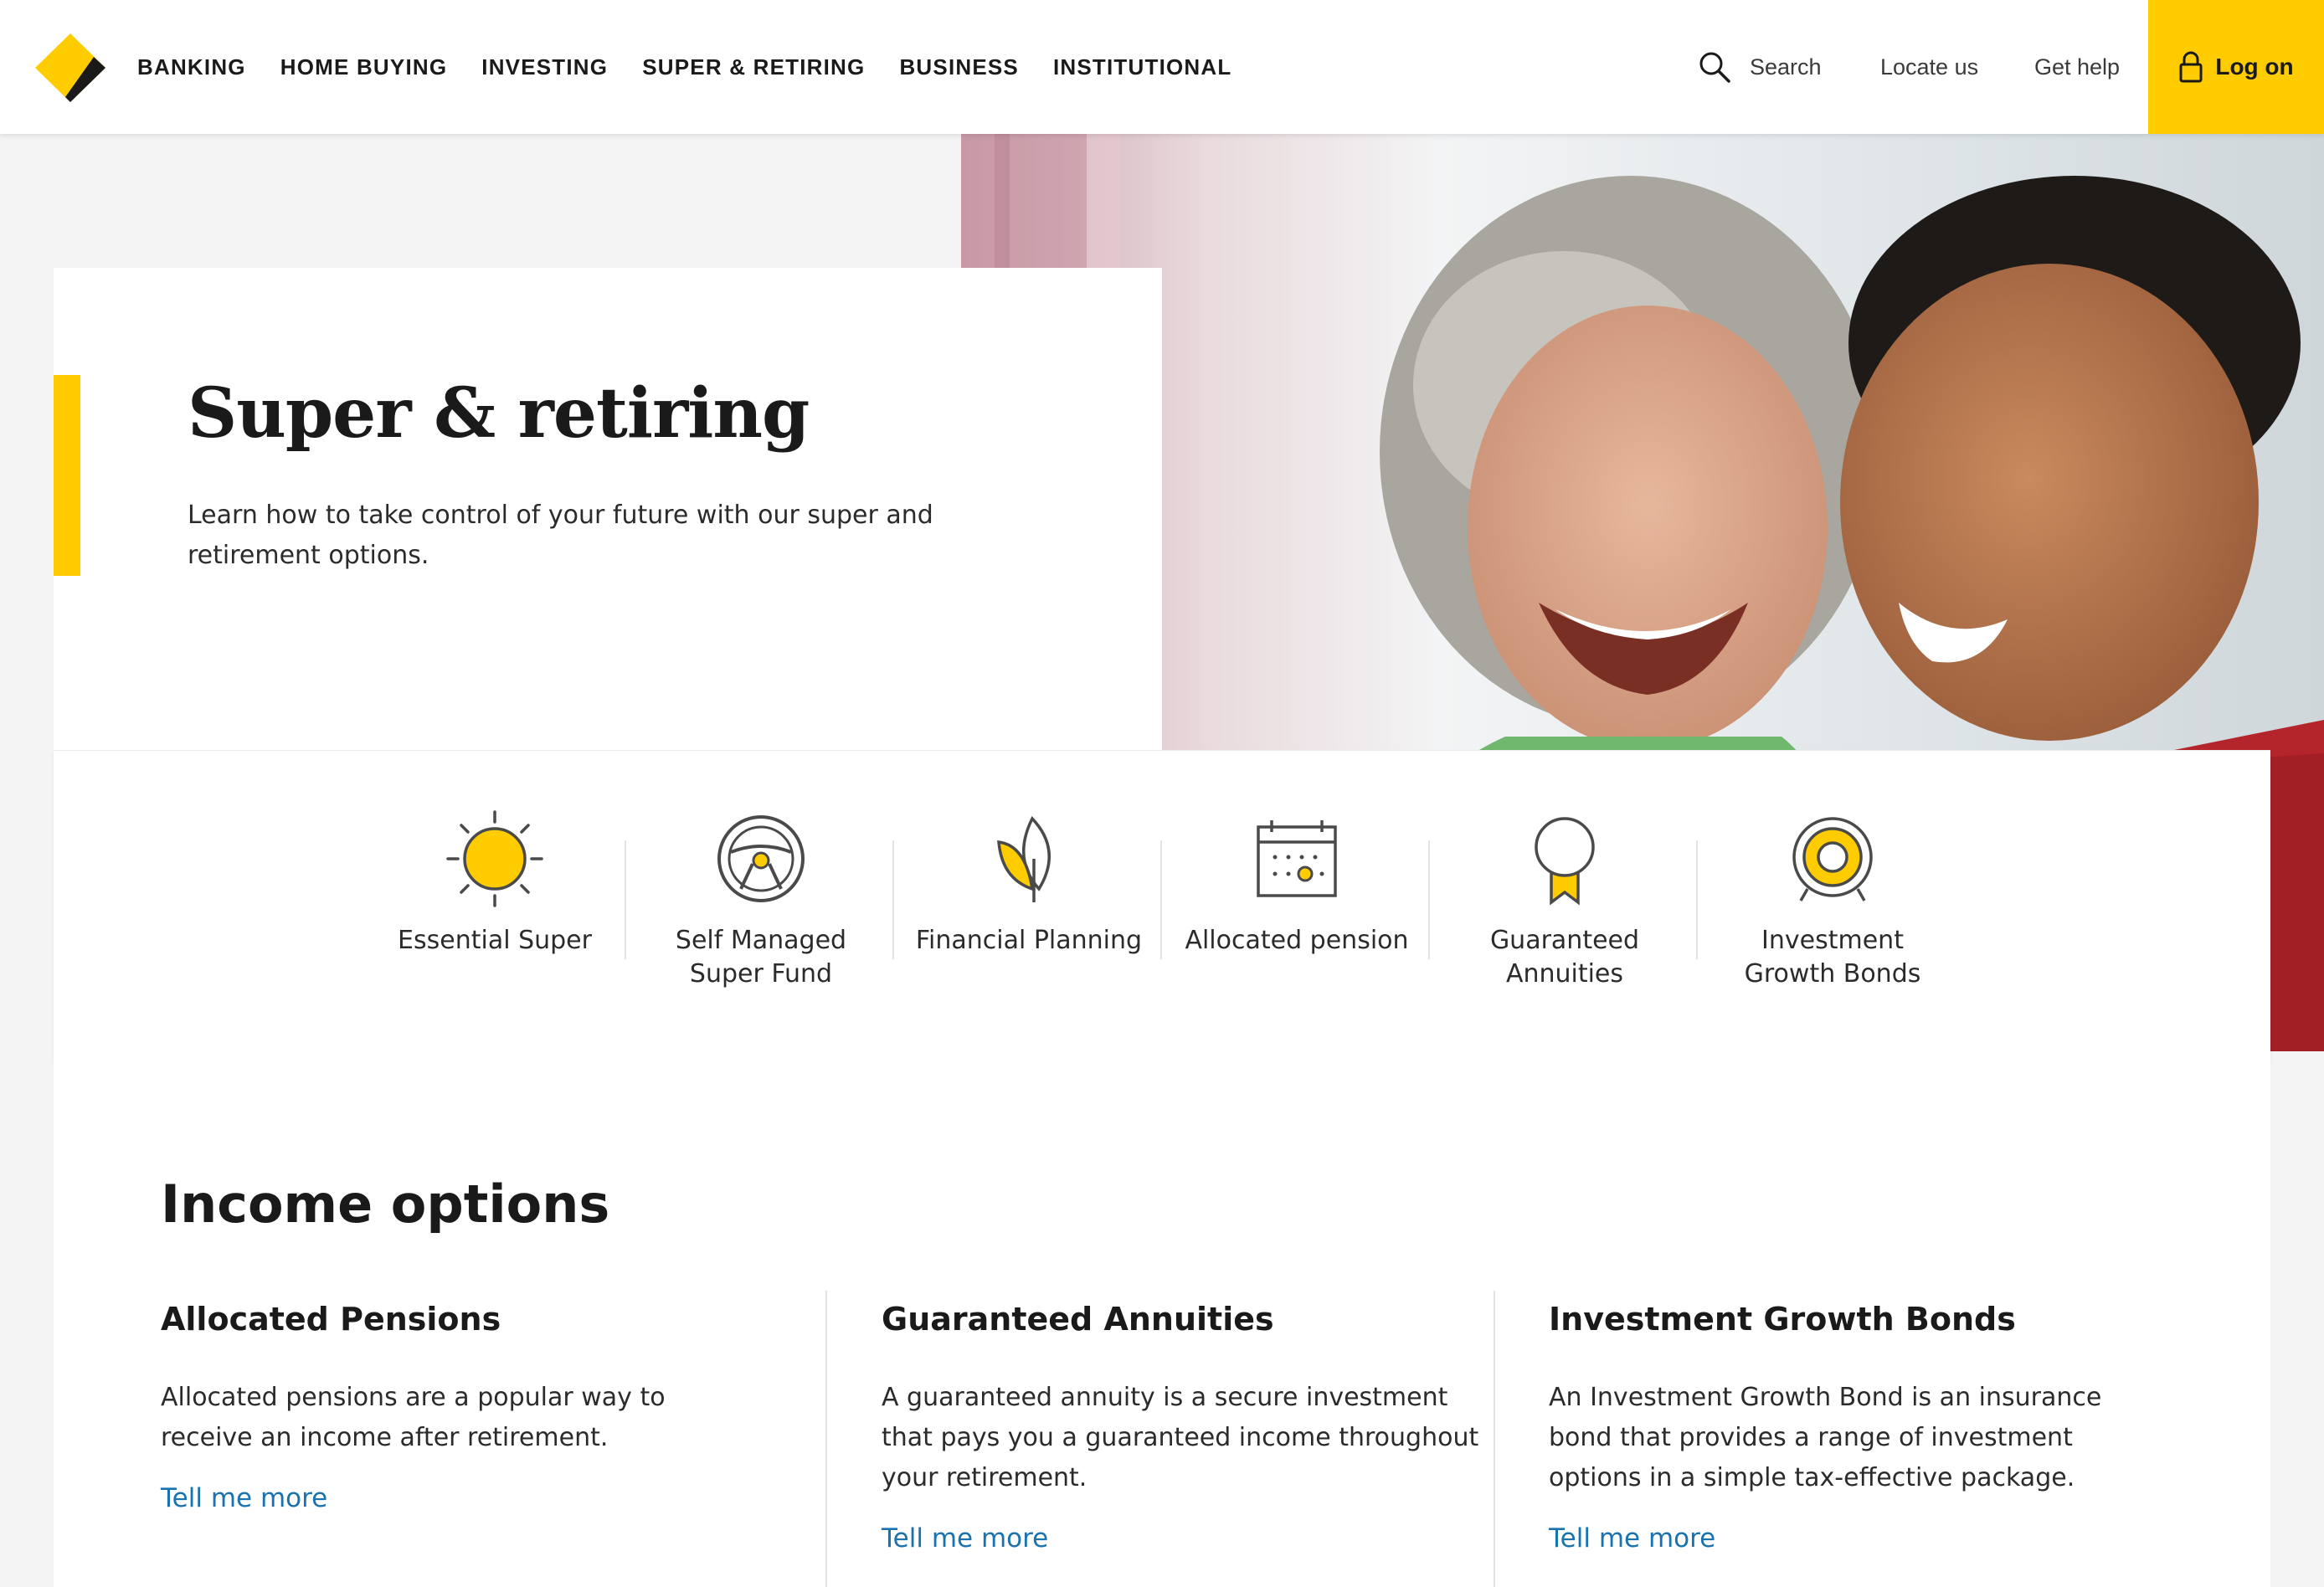  What do you see at coordinates (1565, 958) in the screenshot?
I see `quick-link-label: Guaranteed Annuities` at bounding box center [1565, 958].